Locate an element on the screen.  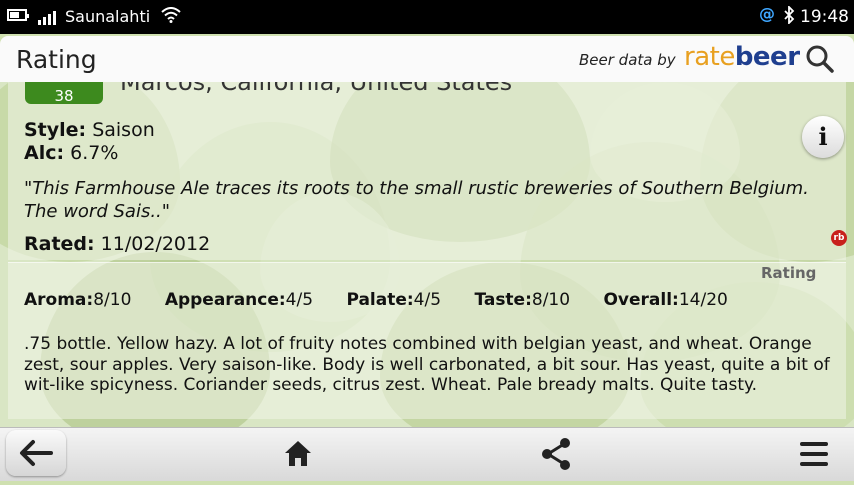
score-palate: Palate:4/5 is located at coordinates (394, 300).